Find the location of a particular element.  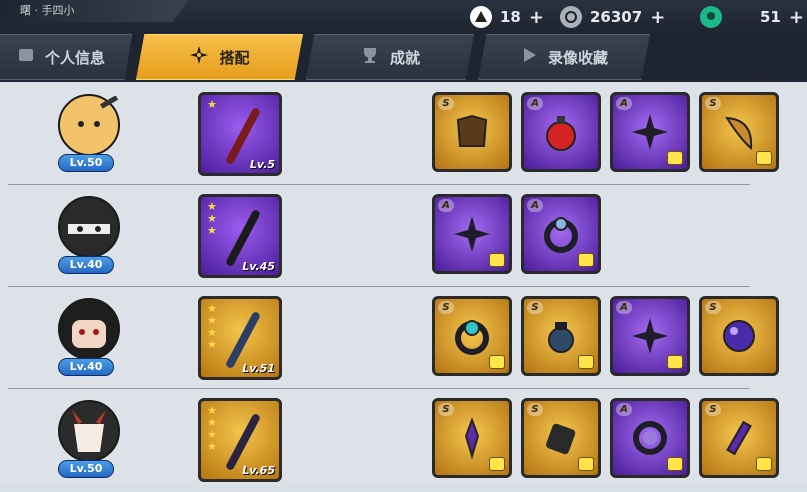

black-hair-ninja-icon is located at coordinates (89, 329).